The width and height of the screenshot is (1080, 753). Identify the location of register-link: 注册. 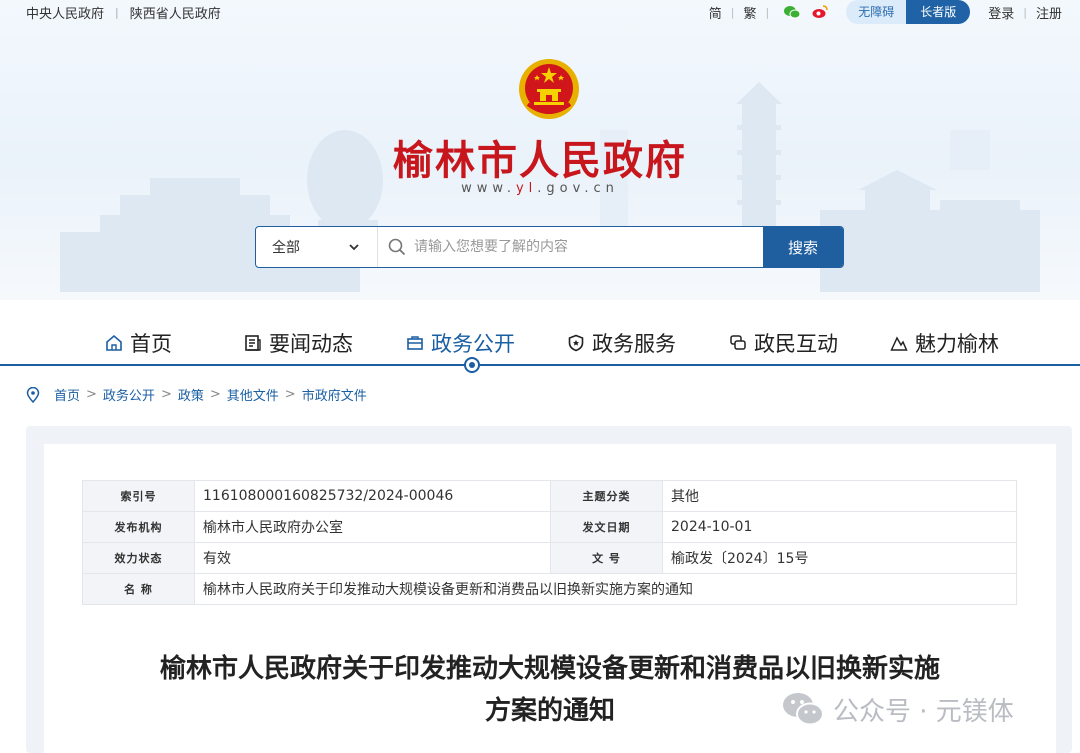
(1049, 12).